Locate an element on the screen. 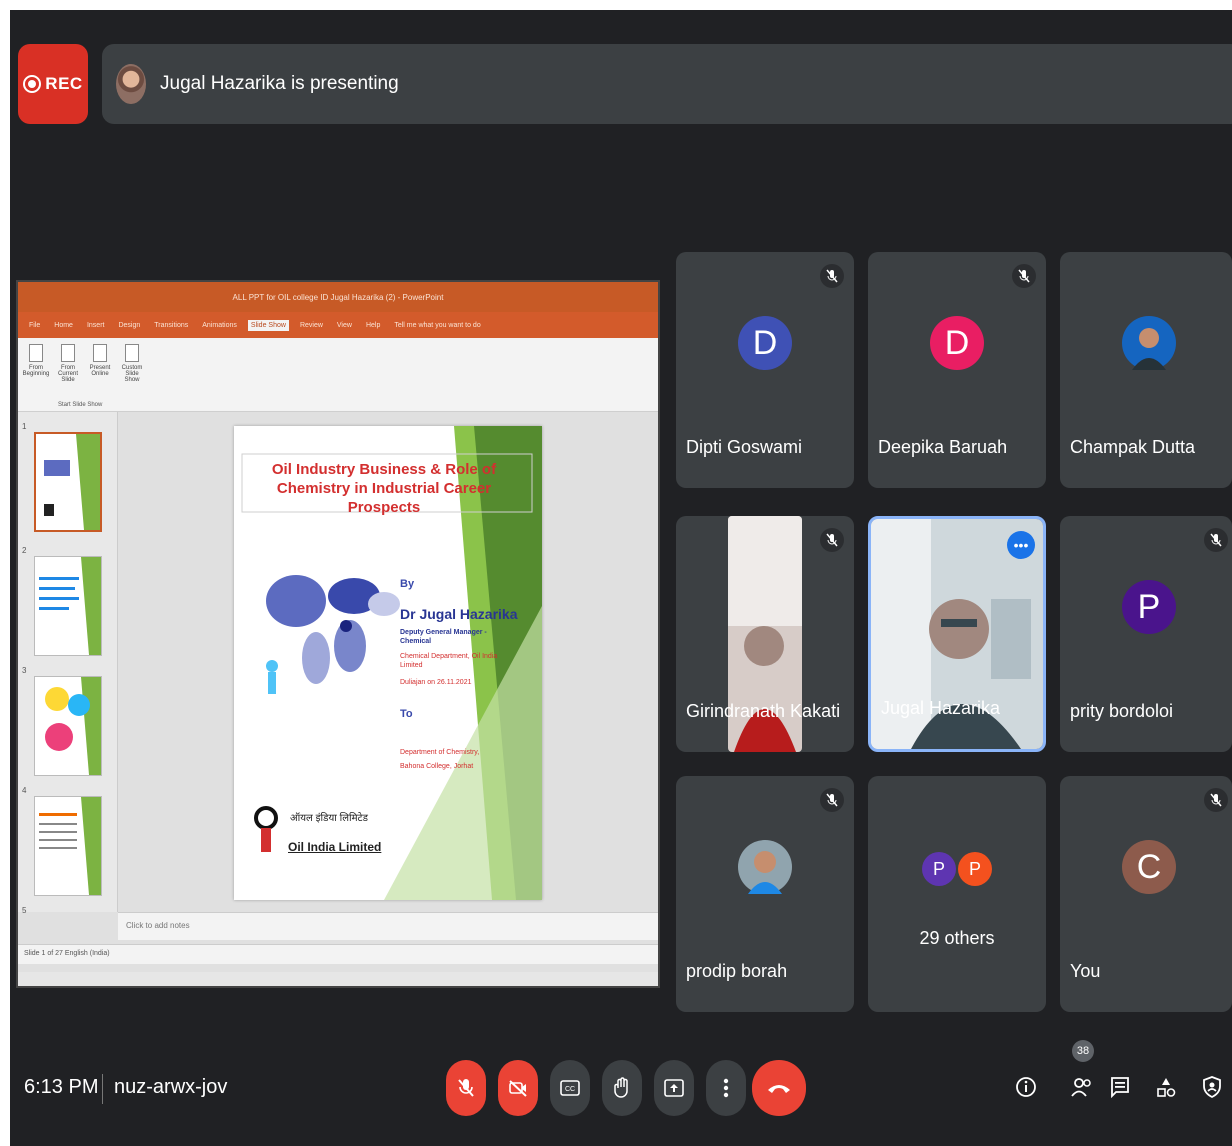  participant-tile-deepika-baruah: D Deepika Baruah is located at coordinates (957, 370).